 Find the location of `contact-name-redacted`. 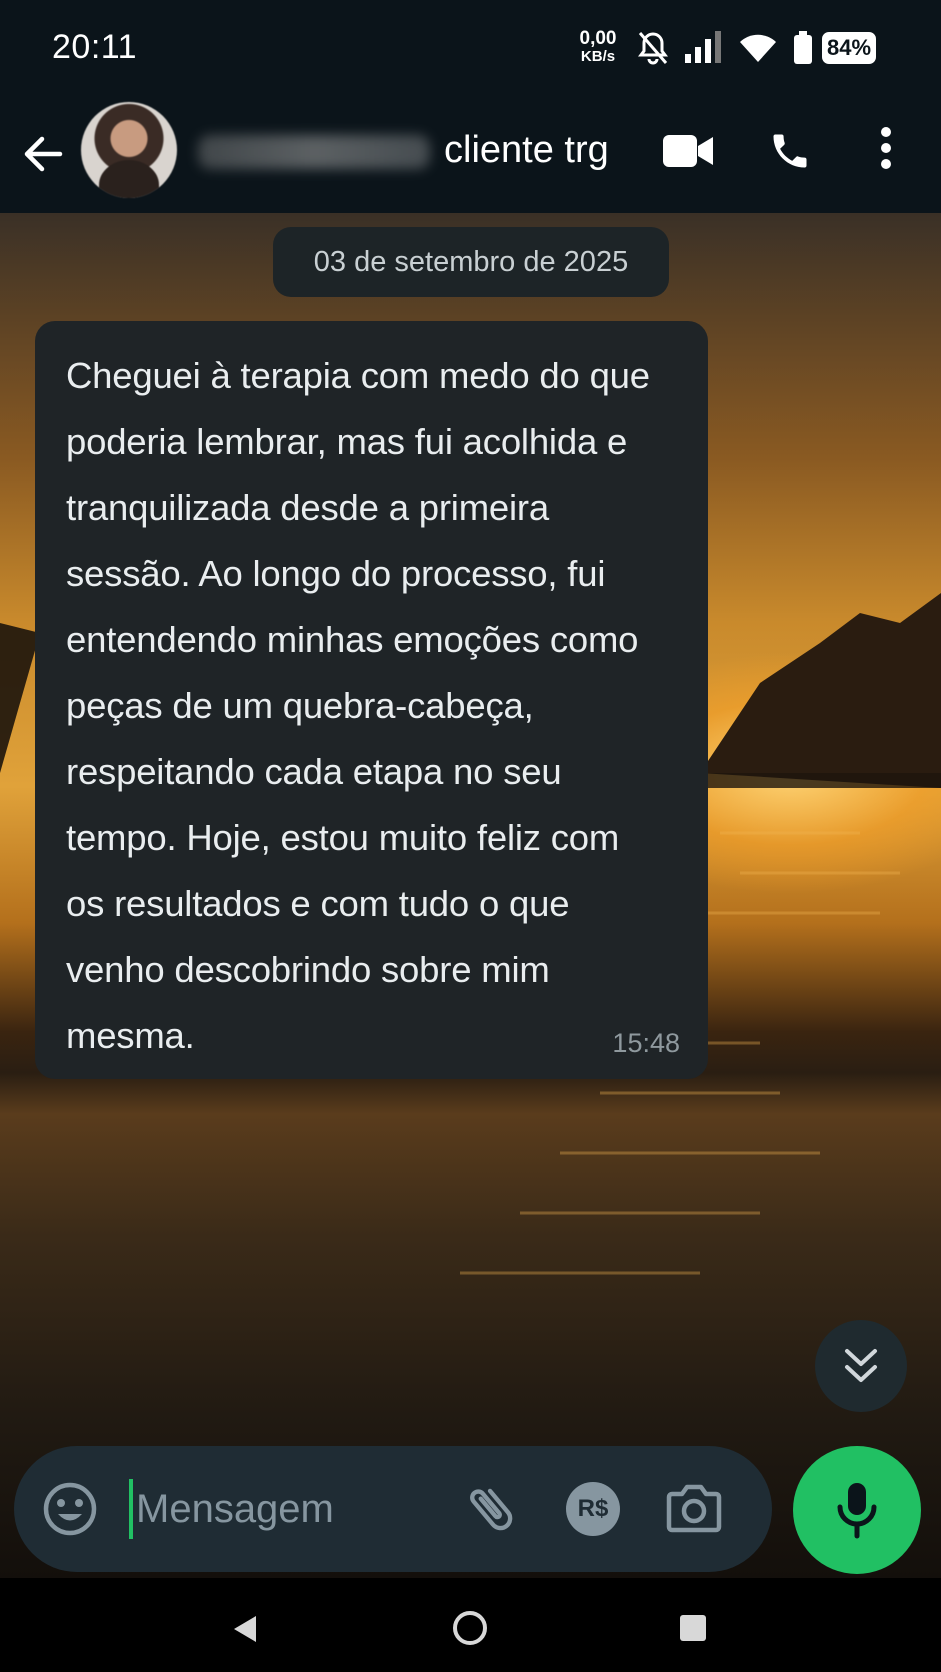

contact-name-redacted is located at coordinates (314, 152).